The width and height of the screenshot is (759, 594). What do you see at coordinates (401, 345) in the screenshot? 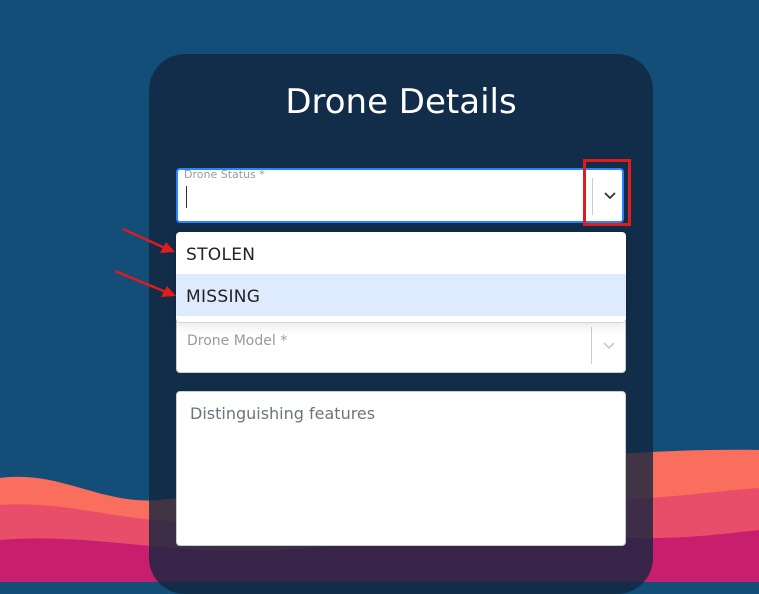
I see `drone-model-select: Drone Model *` at bounding box center [401, 345].